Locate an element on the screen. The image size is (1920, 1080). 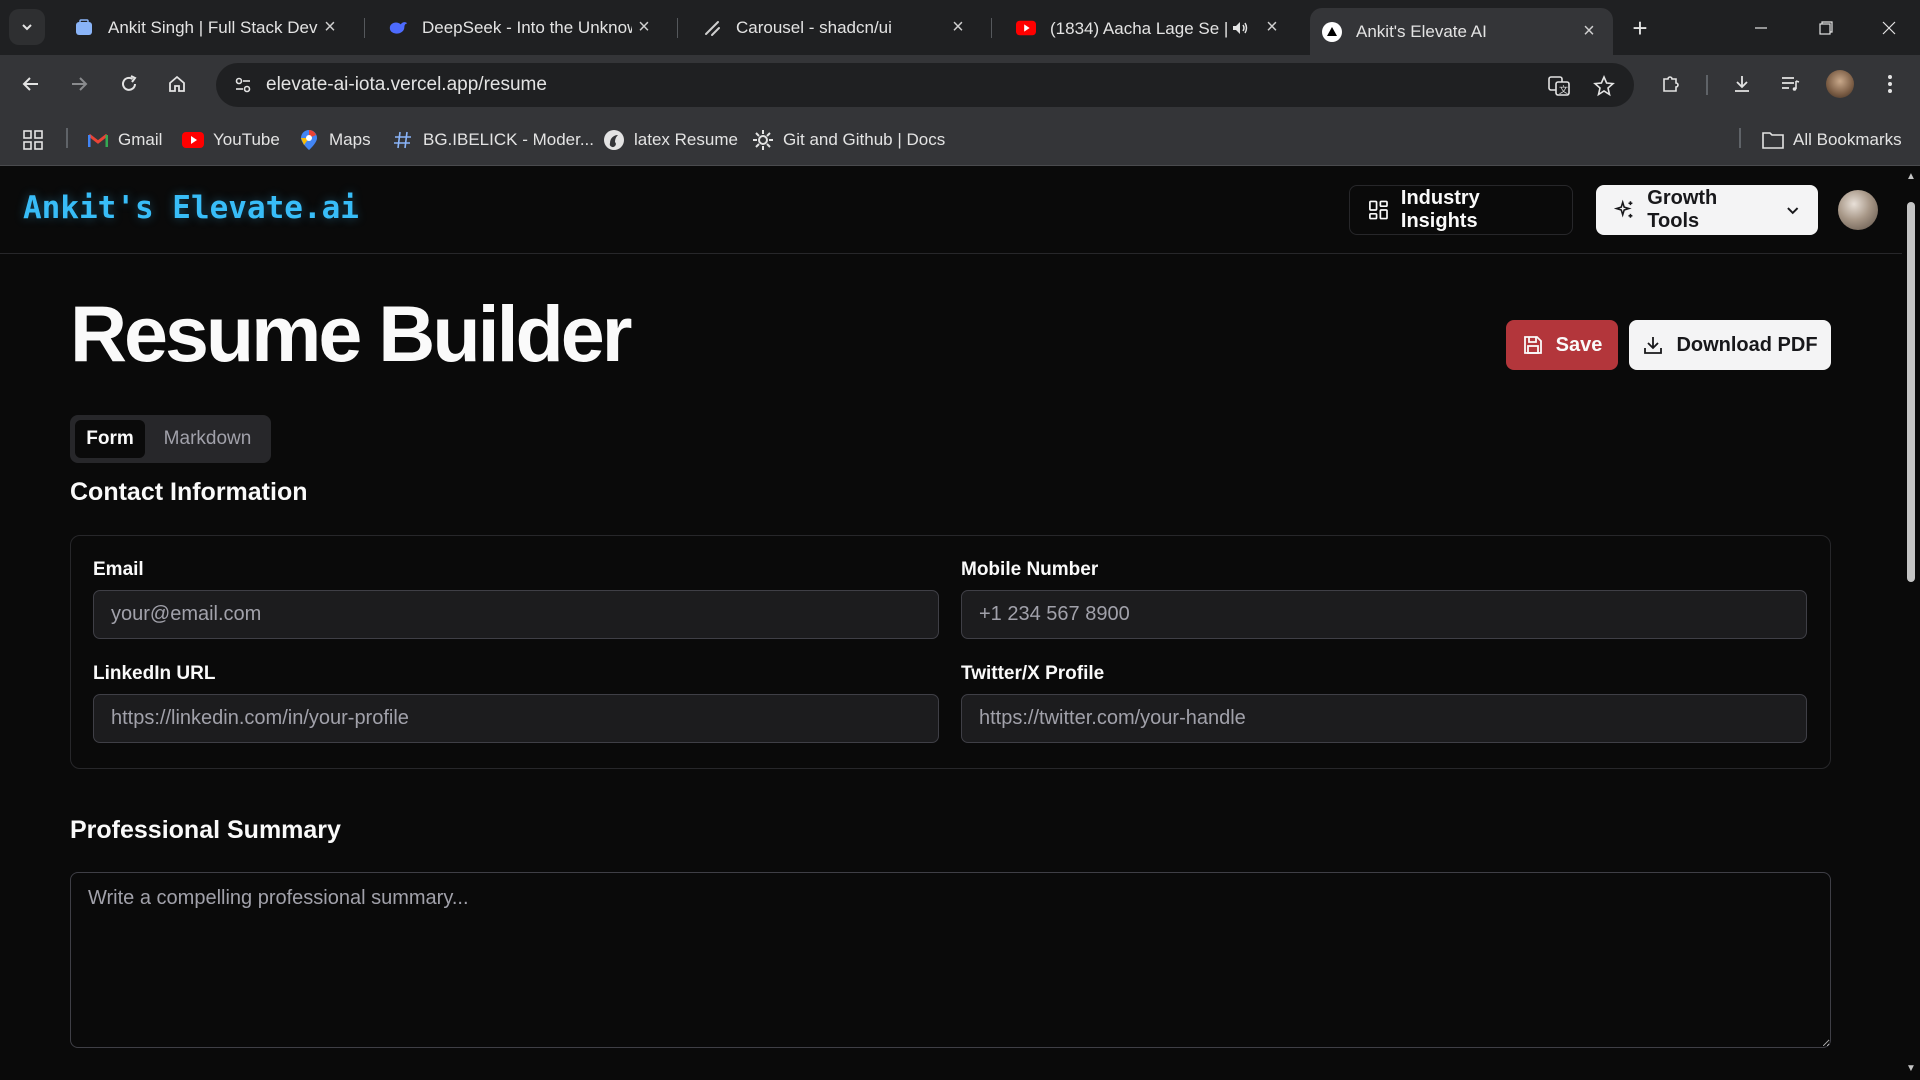
linkedin-url-field is located at coordinates (516, 718).